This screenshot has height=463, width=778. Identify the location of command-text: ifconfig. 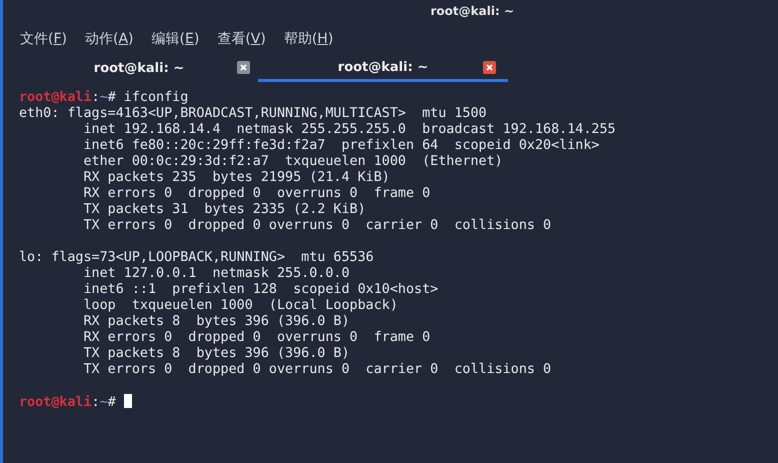
(155, 97).